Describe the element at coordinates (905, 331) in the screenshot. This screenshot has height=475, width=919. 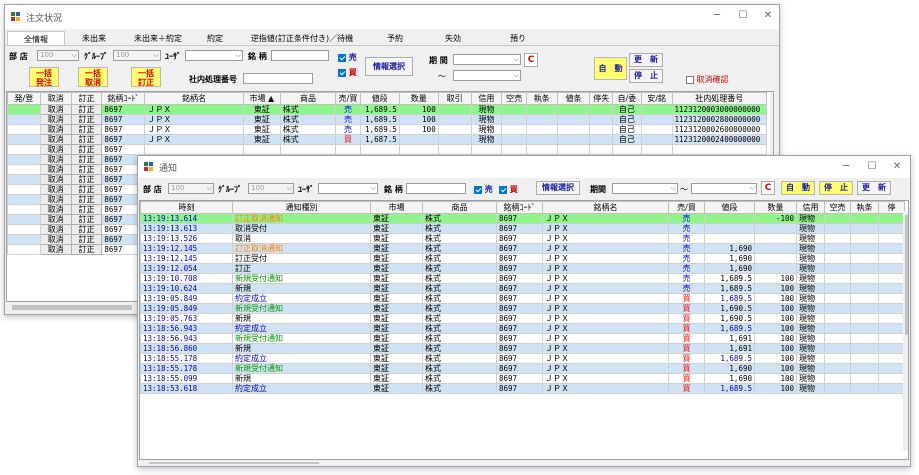
I see `vertical-scrollbar` at that location.